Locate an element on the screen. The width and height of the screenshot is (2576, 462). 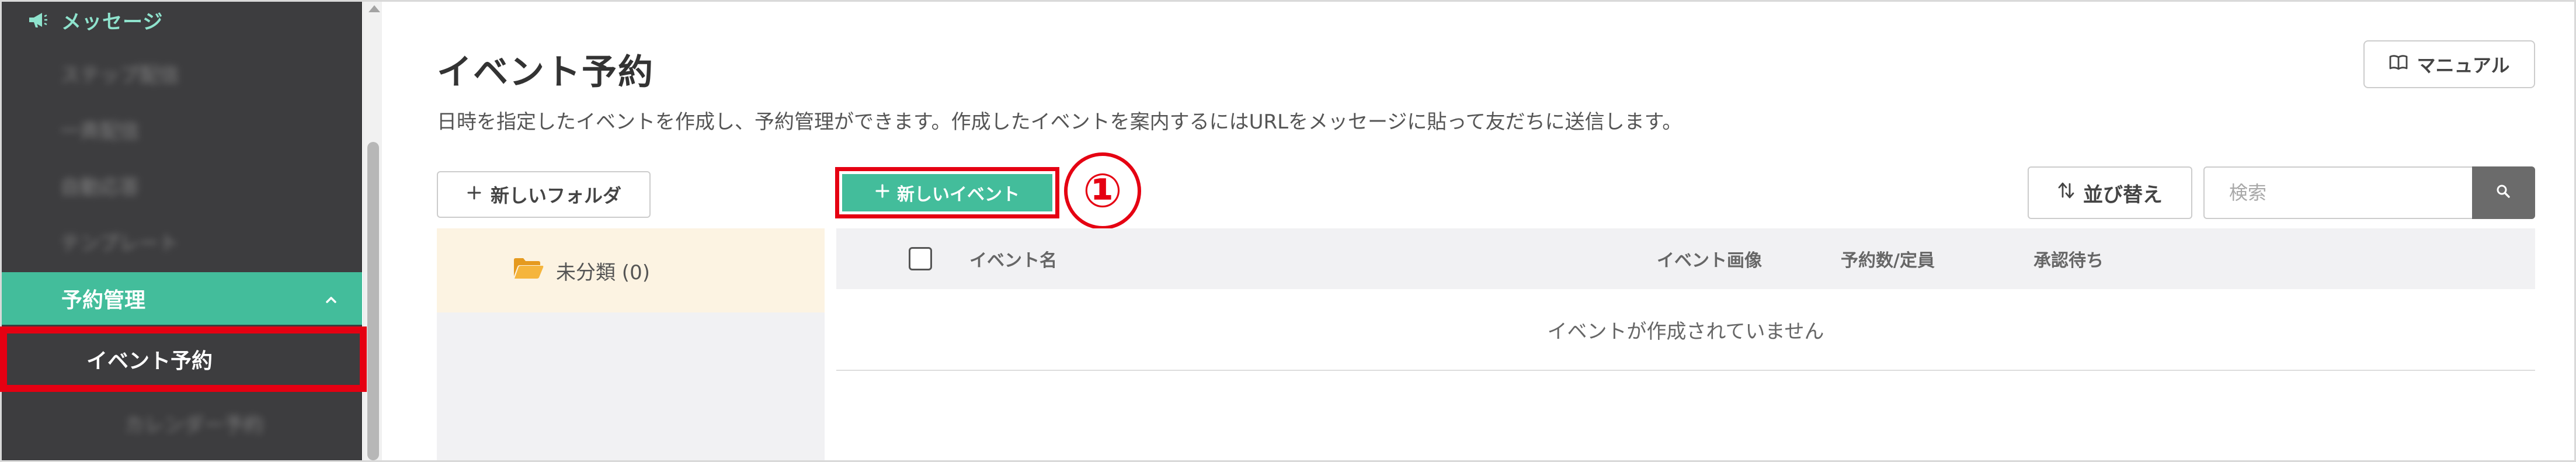
search-box is located at coordinates (2337, 192).